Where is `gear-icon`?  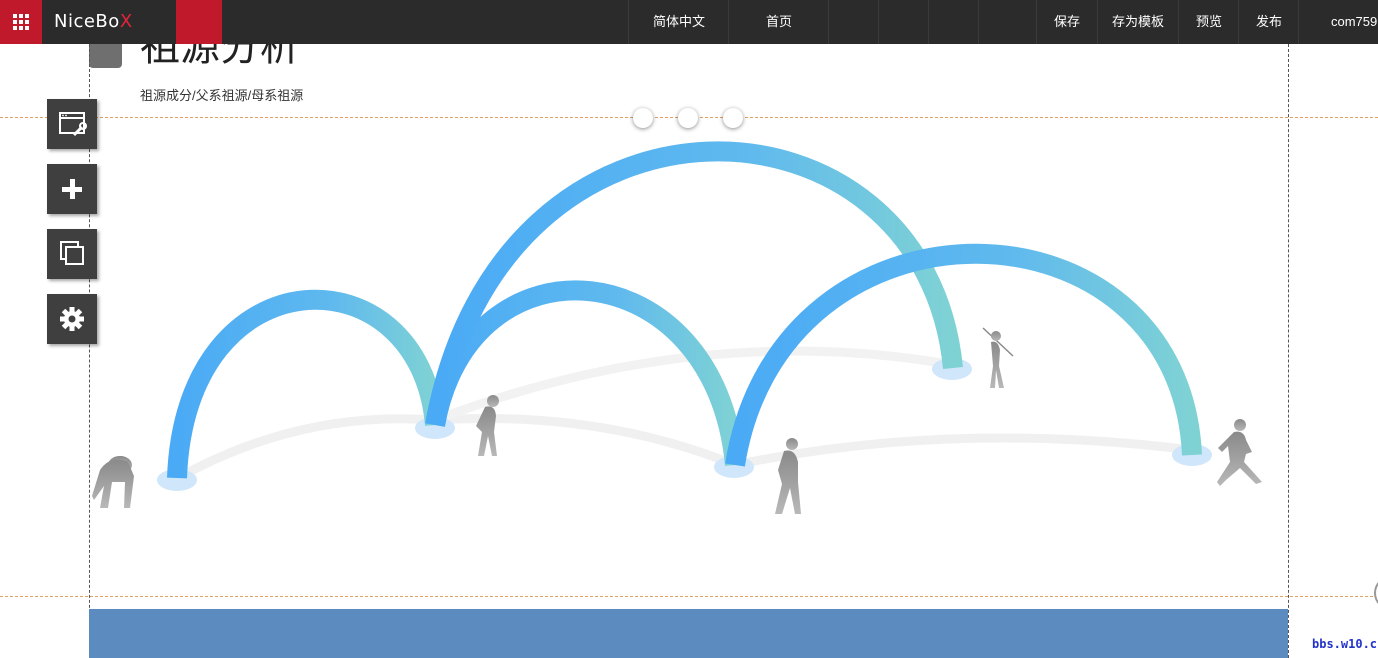 gear-icon is located at coordinates (72, 319).